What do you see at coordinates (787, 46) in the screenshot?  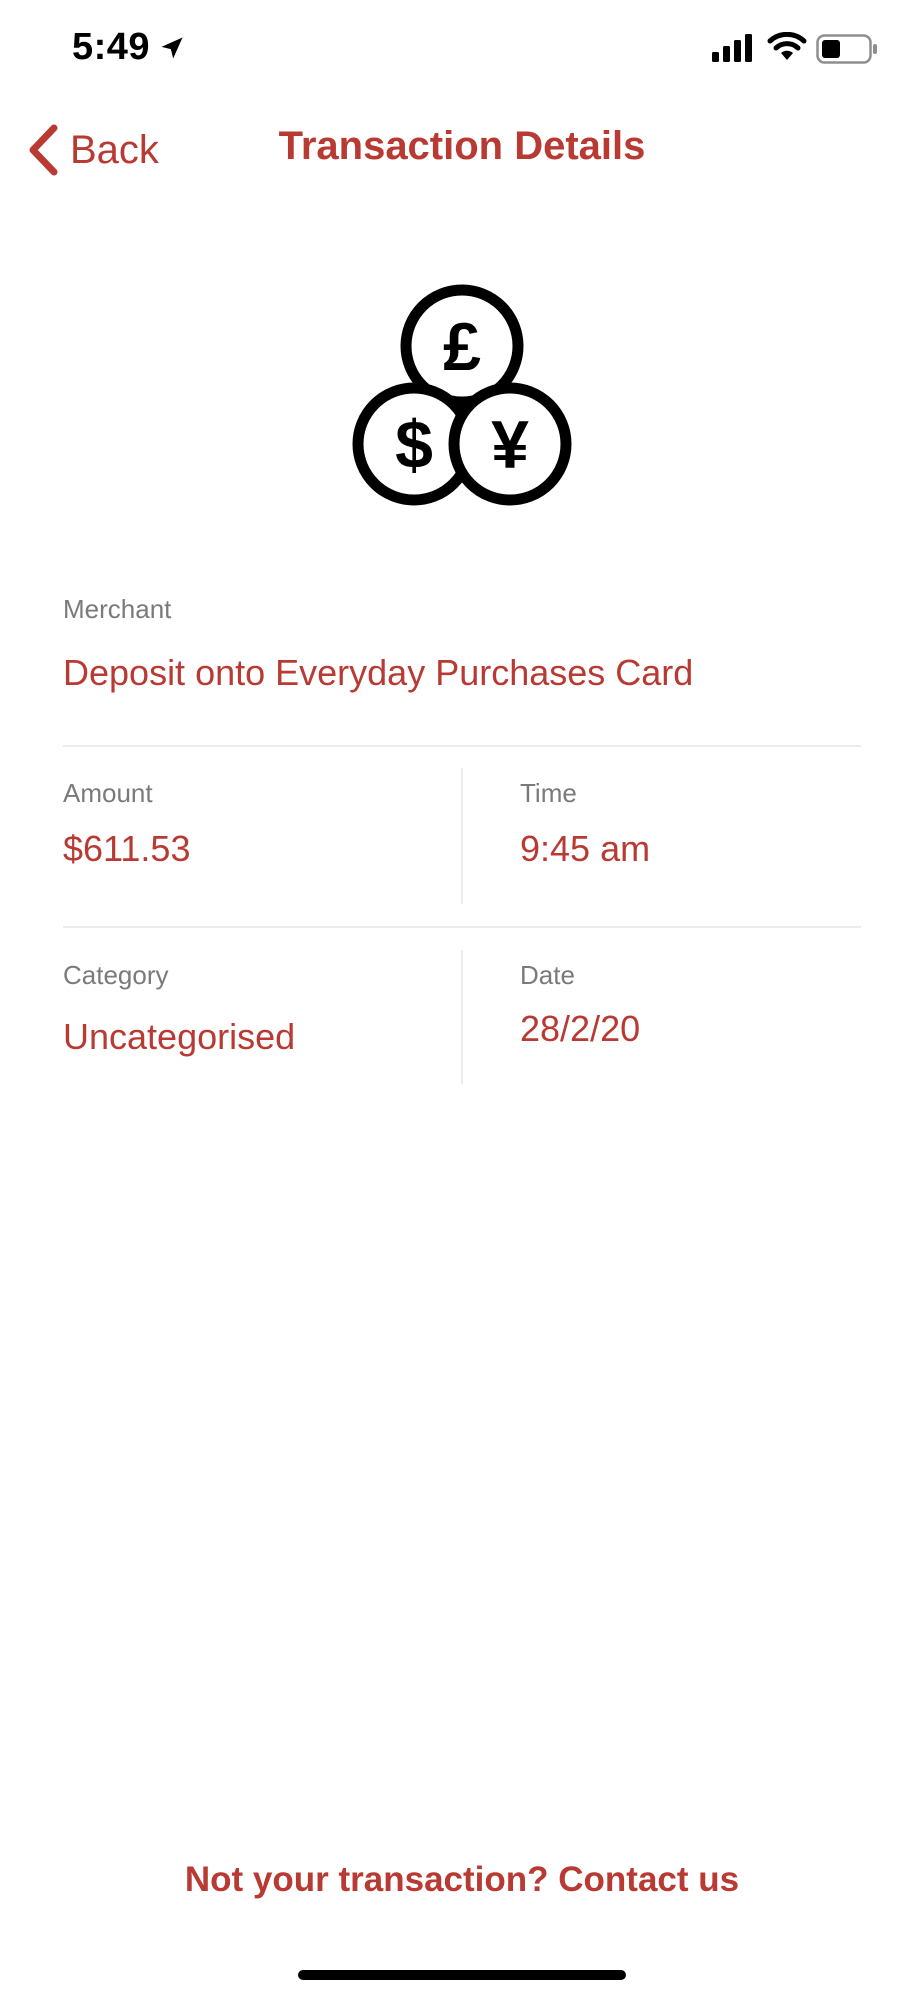 I see `wifi-icon` at bounding box center [787, 46].